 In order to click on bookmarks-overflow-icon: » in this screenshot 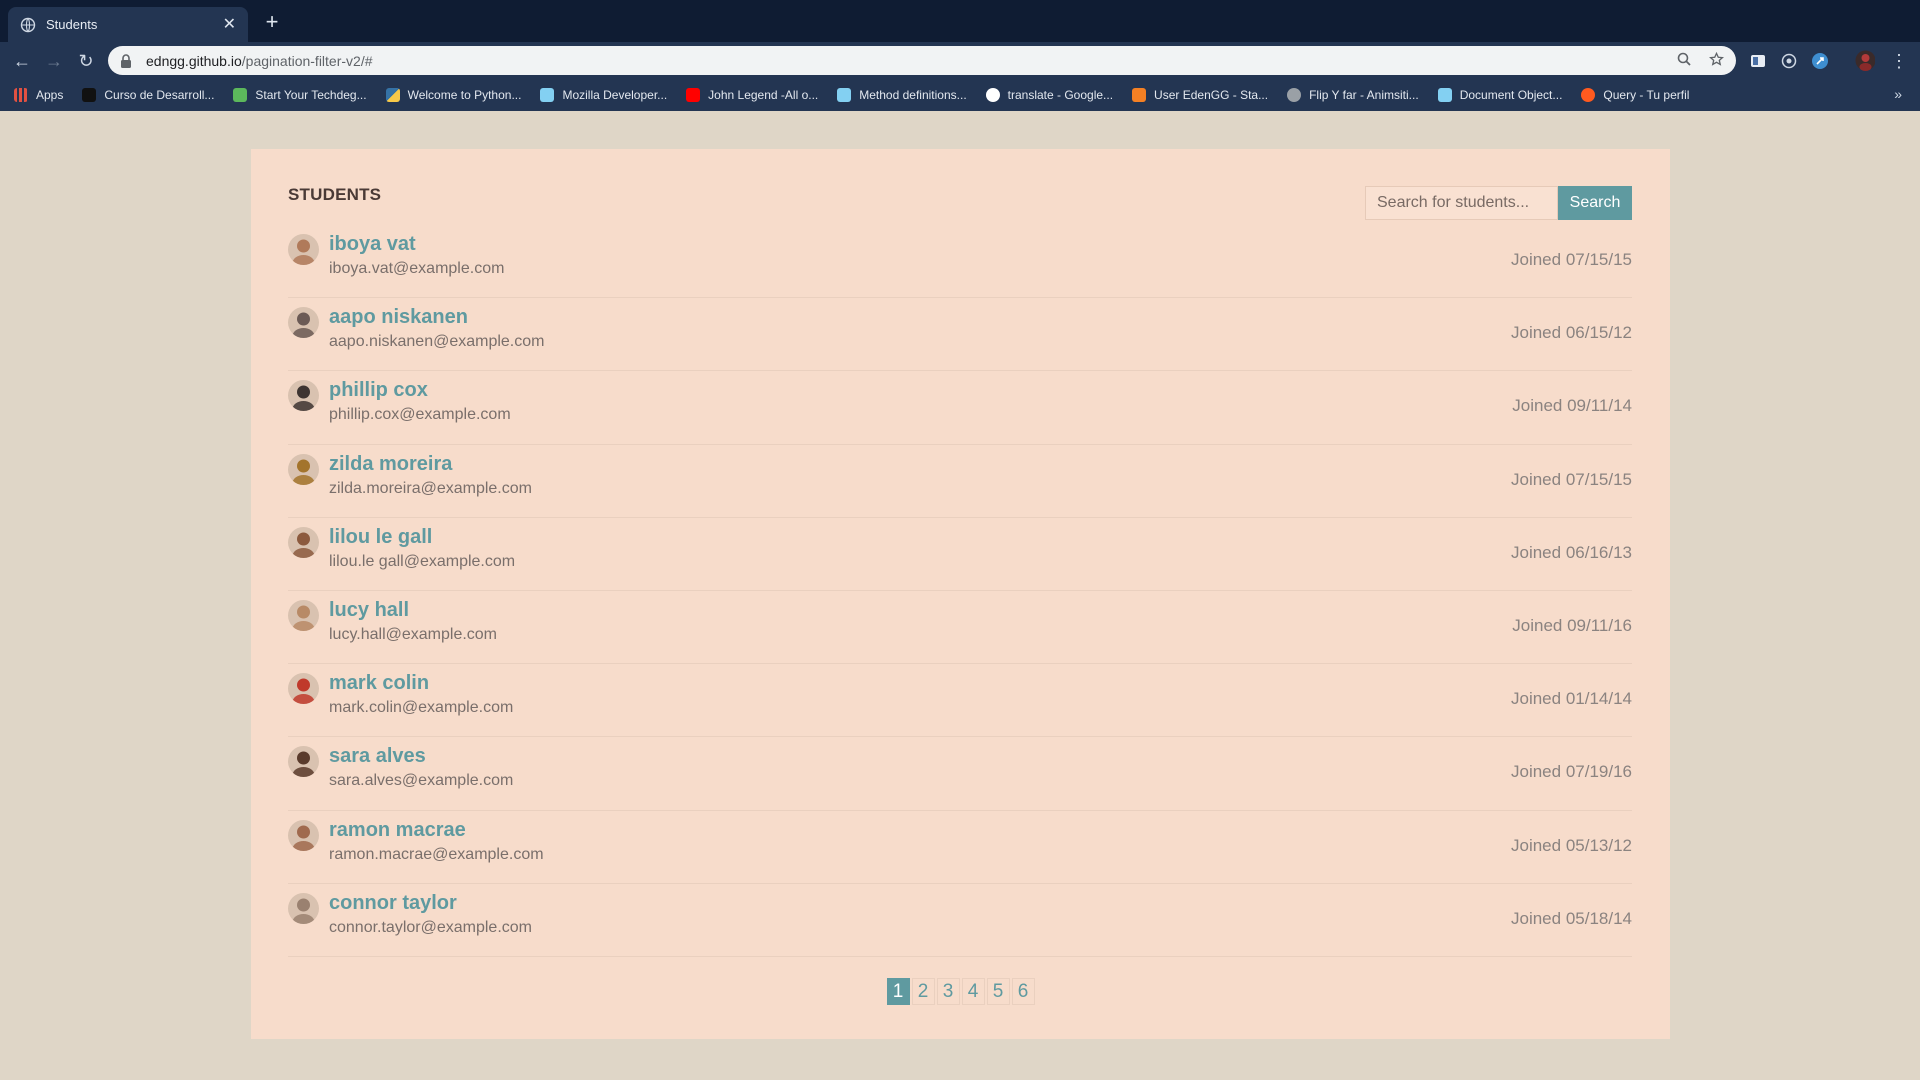, I will do `click(1898, 94)`.